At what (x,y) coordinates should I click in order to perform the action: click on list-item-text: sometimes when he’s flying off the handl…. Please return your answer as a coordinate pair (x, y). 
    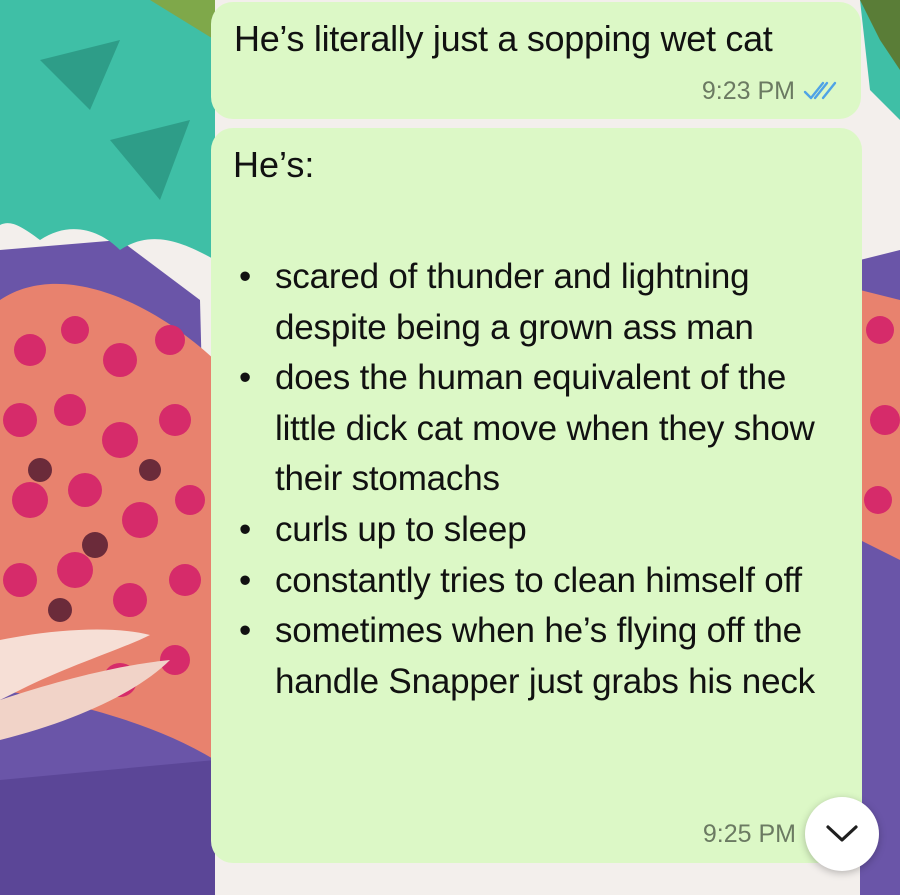
    Looking at the image, I should click on (545, 656).